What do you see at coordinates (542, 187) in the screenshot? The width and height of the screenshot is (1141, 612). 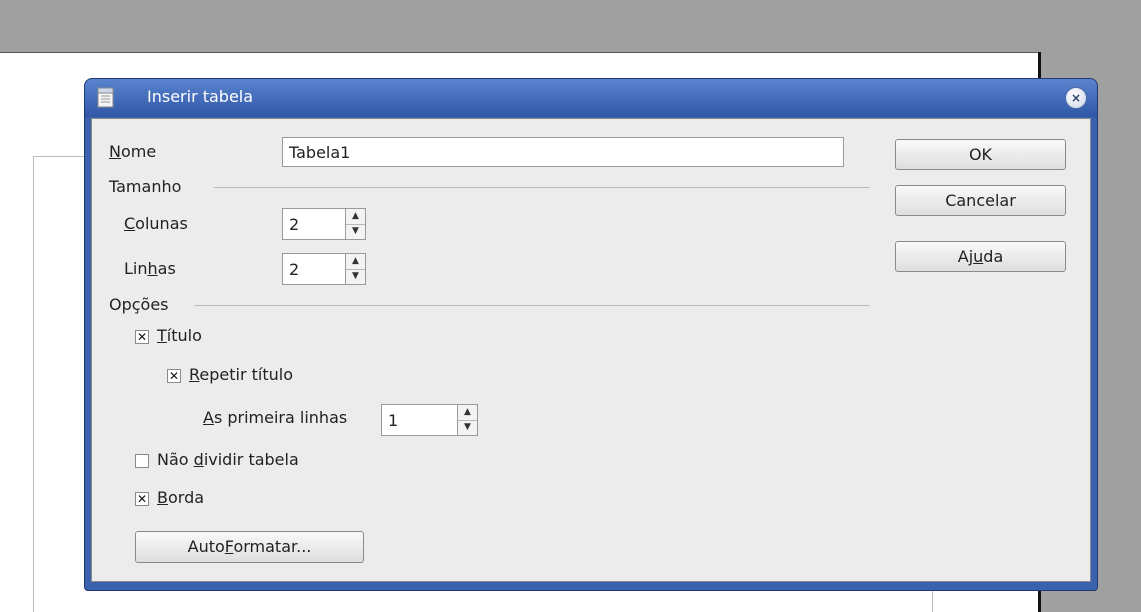 I see `size-separator` at bounding box center [542, 187].